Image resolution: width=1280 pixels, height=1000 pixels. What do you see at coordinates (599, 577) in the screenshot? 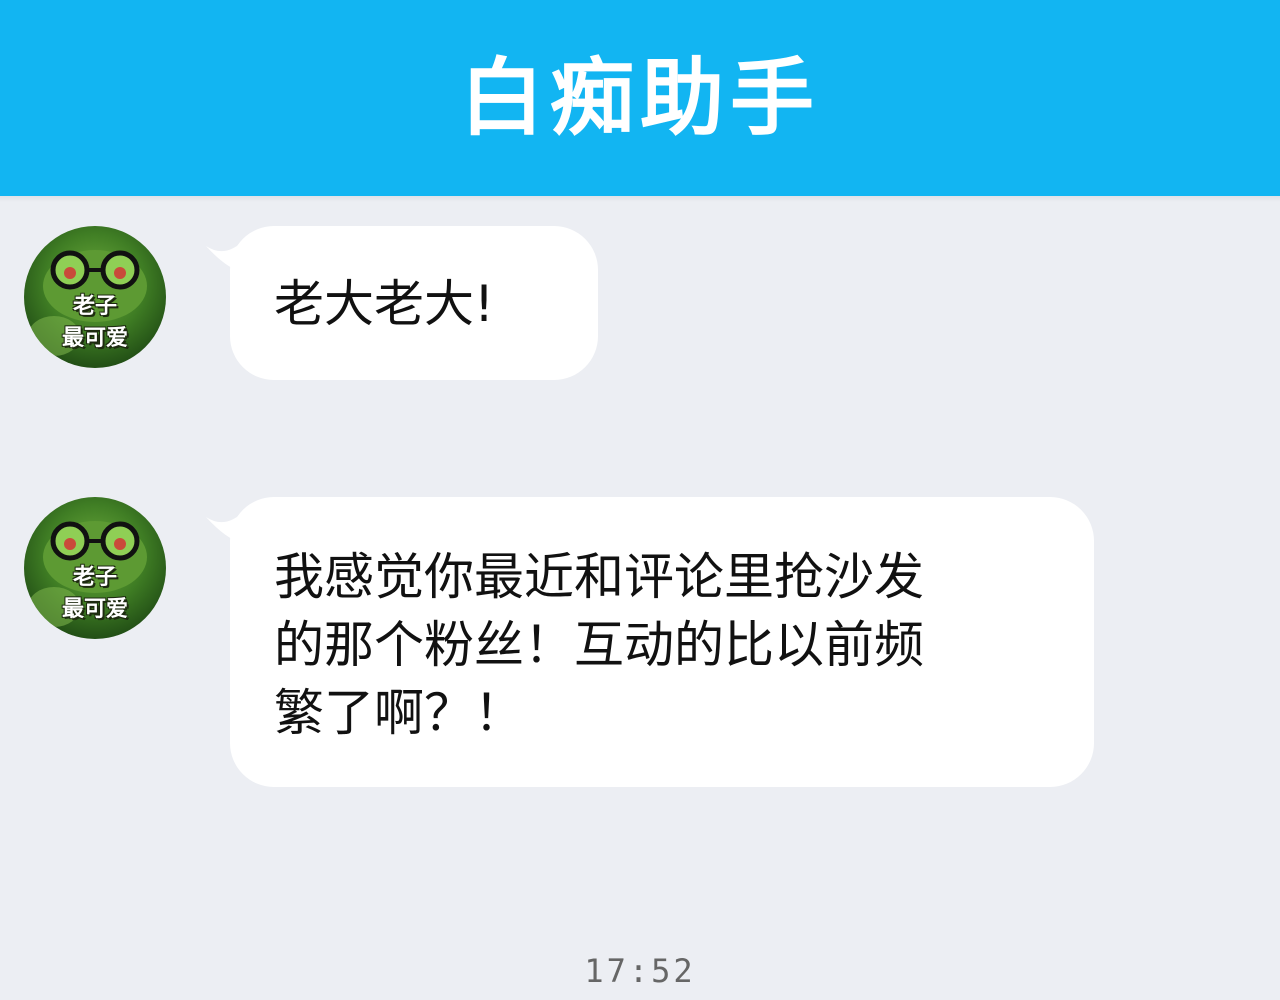
I see `message-text-line: 我感觉你最近和评论里抢沙发` at bounding box center [599, 577].